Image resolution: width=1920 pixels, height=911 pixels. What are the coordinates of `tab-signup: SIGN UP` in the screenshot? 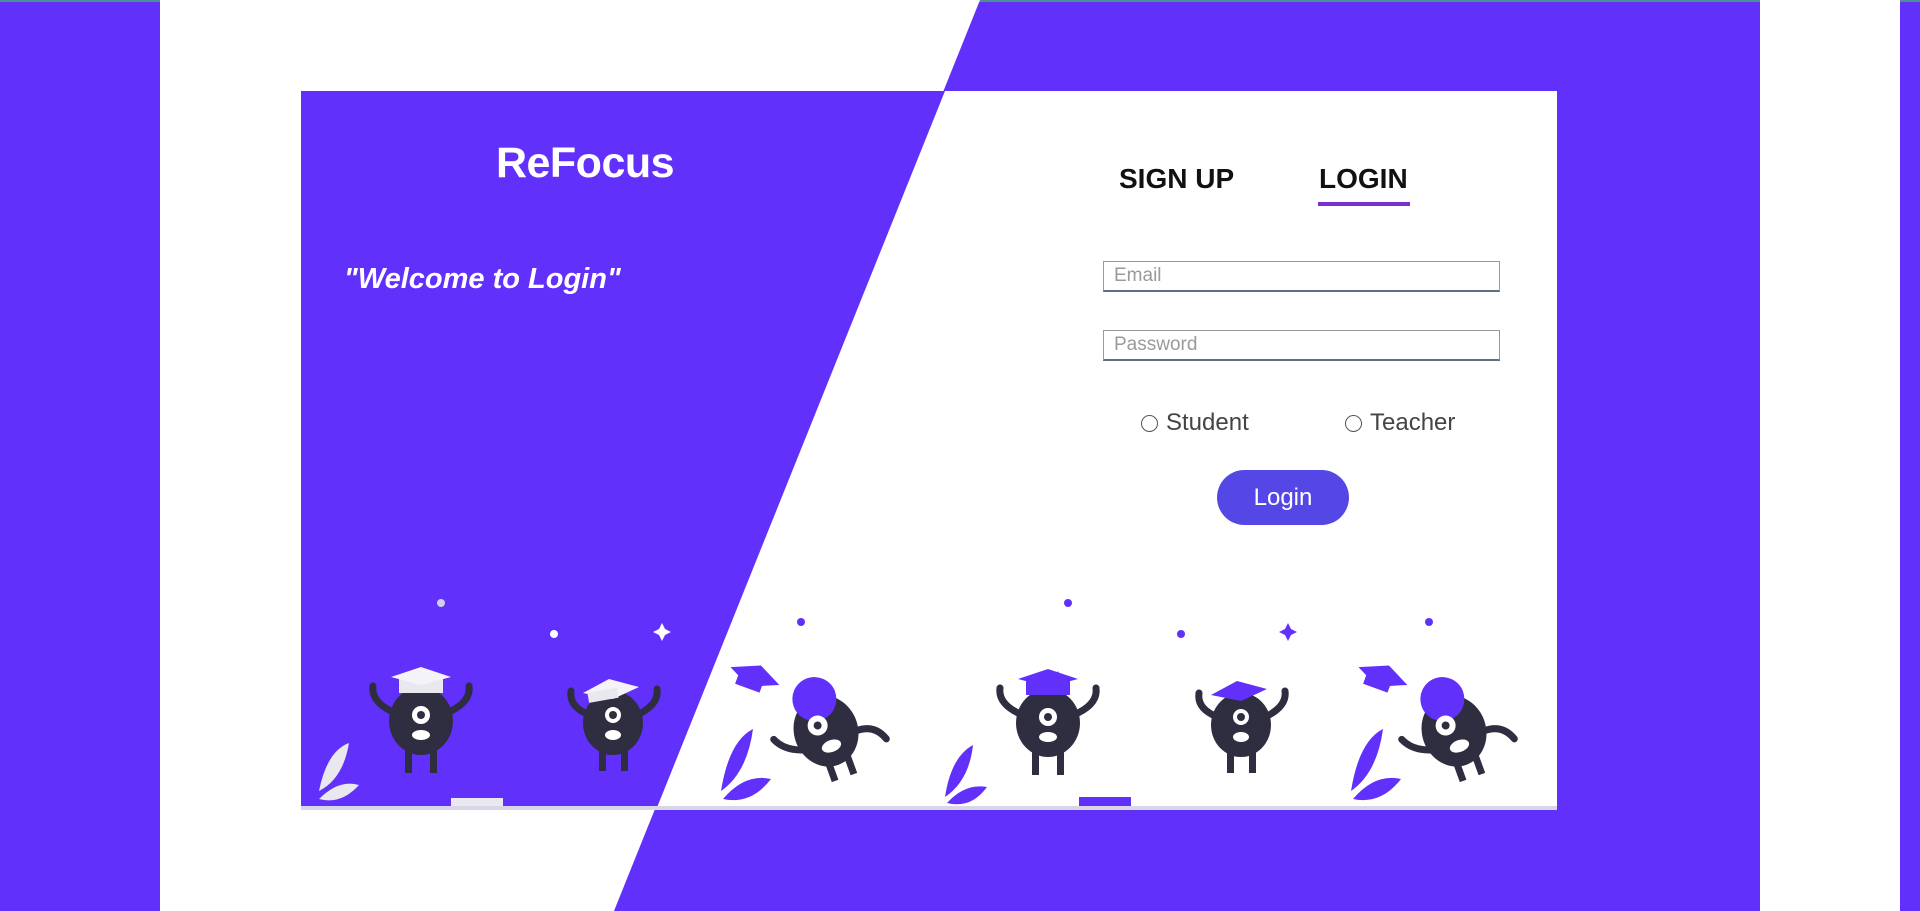 It's located at (1176, 179).